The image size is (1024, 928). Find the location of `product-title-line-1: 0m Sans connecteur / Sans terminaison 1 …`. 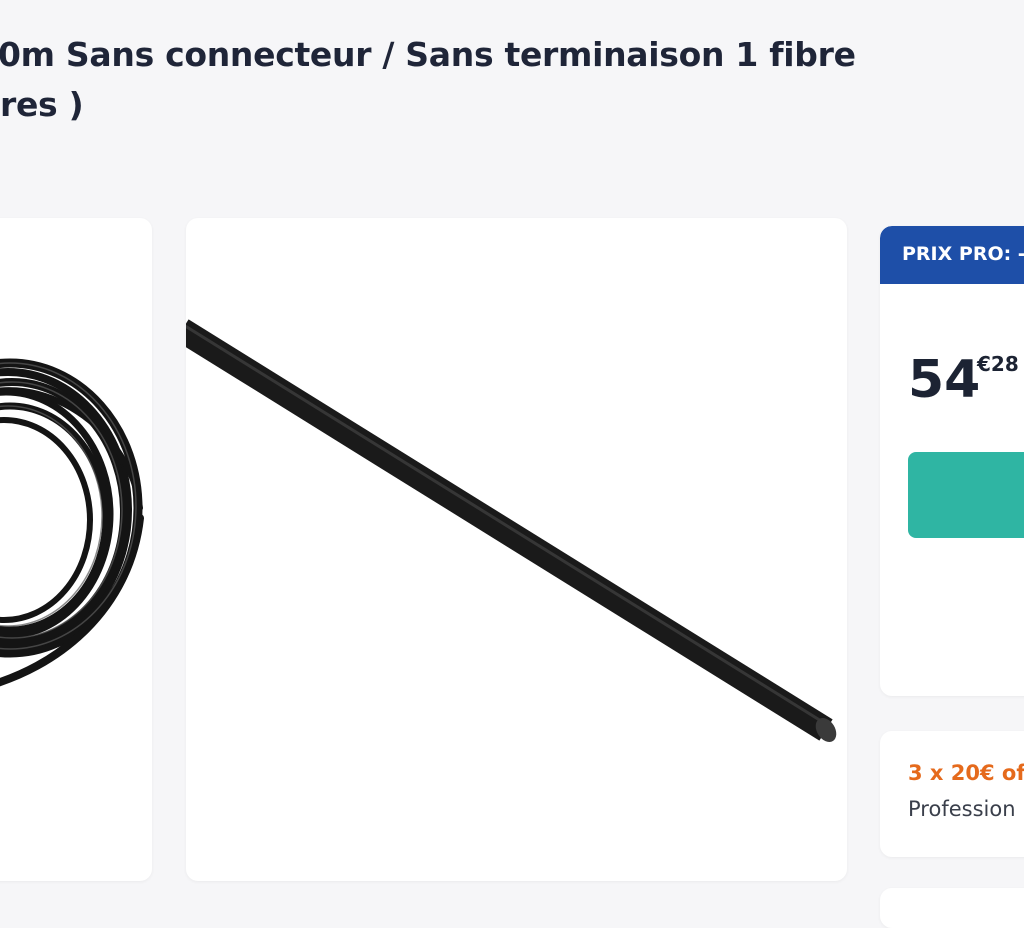

product-title-line-1: 0m Sans connecteur / Sans terminaison 1 … is located at coordinates (428, 54).